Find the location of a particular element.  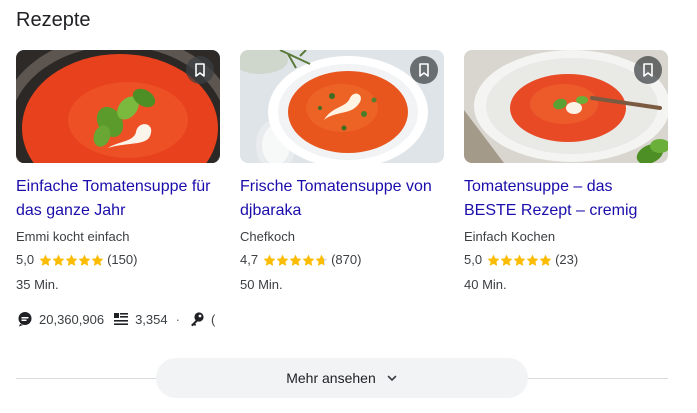

stats-row: 20,360,906 3,354 · ( is located at coordinates (120, 319).